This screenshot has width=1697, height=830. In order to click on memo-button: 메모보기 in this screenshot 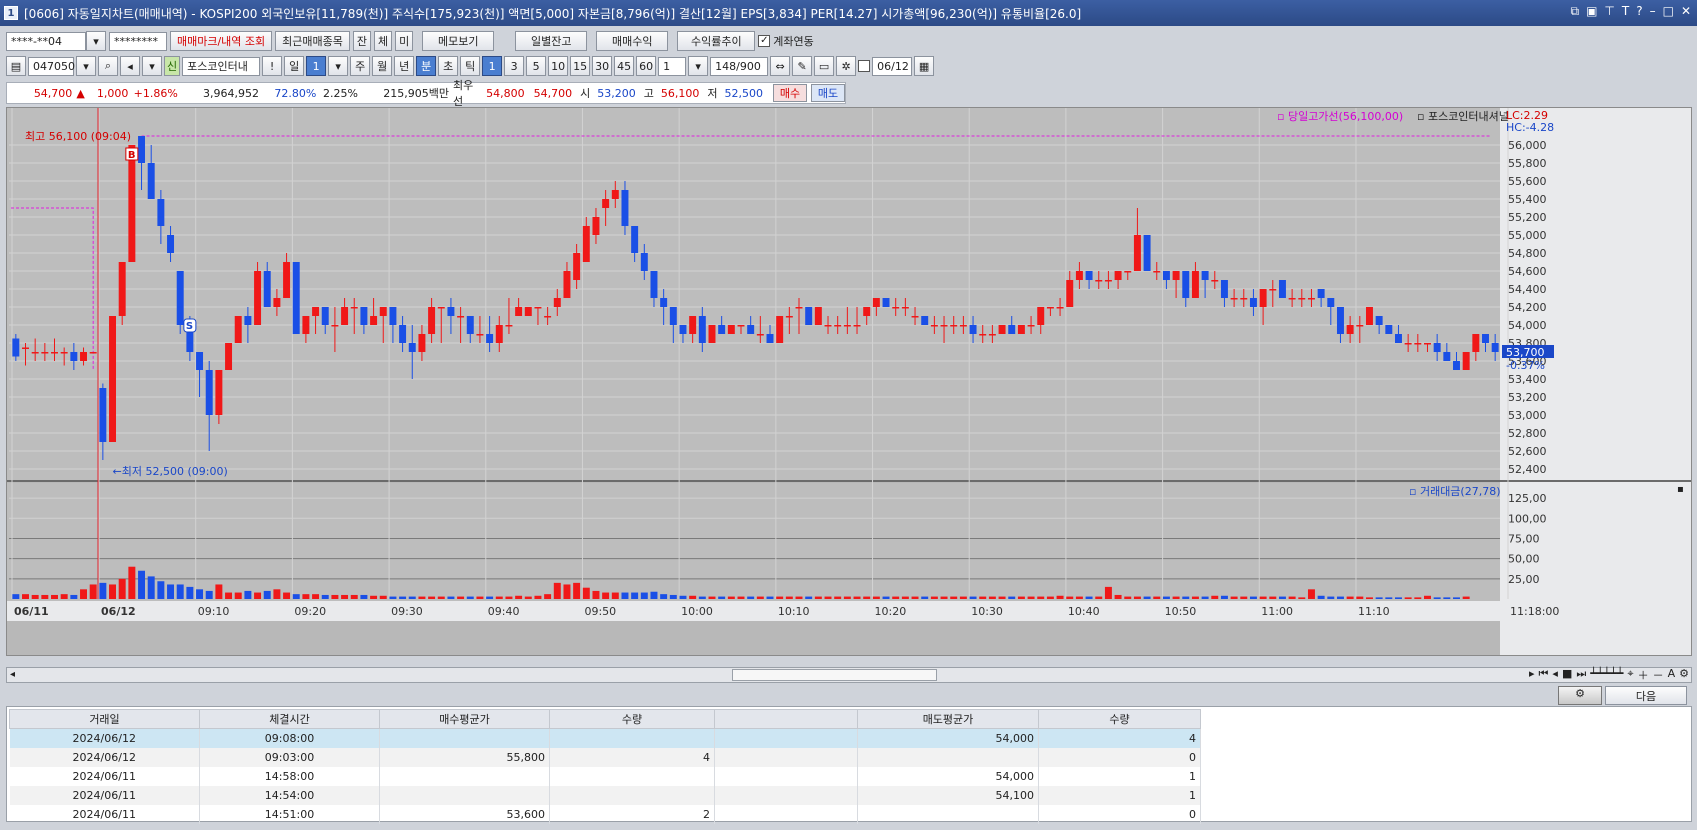, I will do `click(458, 41)`.